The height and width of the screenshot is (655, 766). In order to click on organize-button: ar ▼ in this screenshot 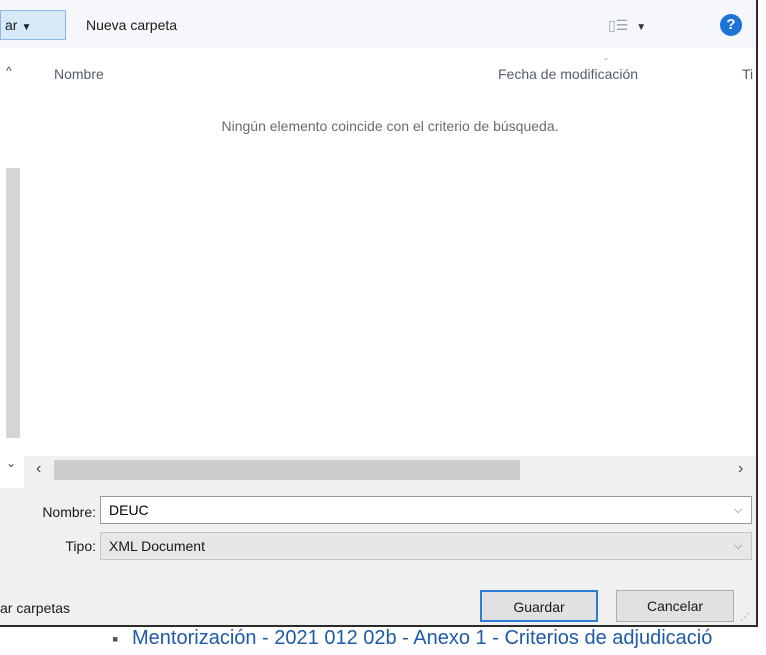, I will do `click(33, 25)`.